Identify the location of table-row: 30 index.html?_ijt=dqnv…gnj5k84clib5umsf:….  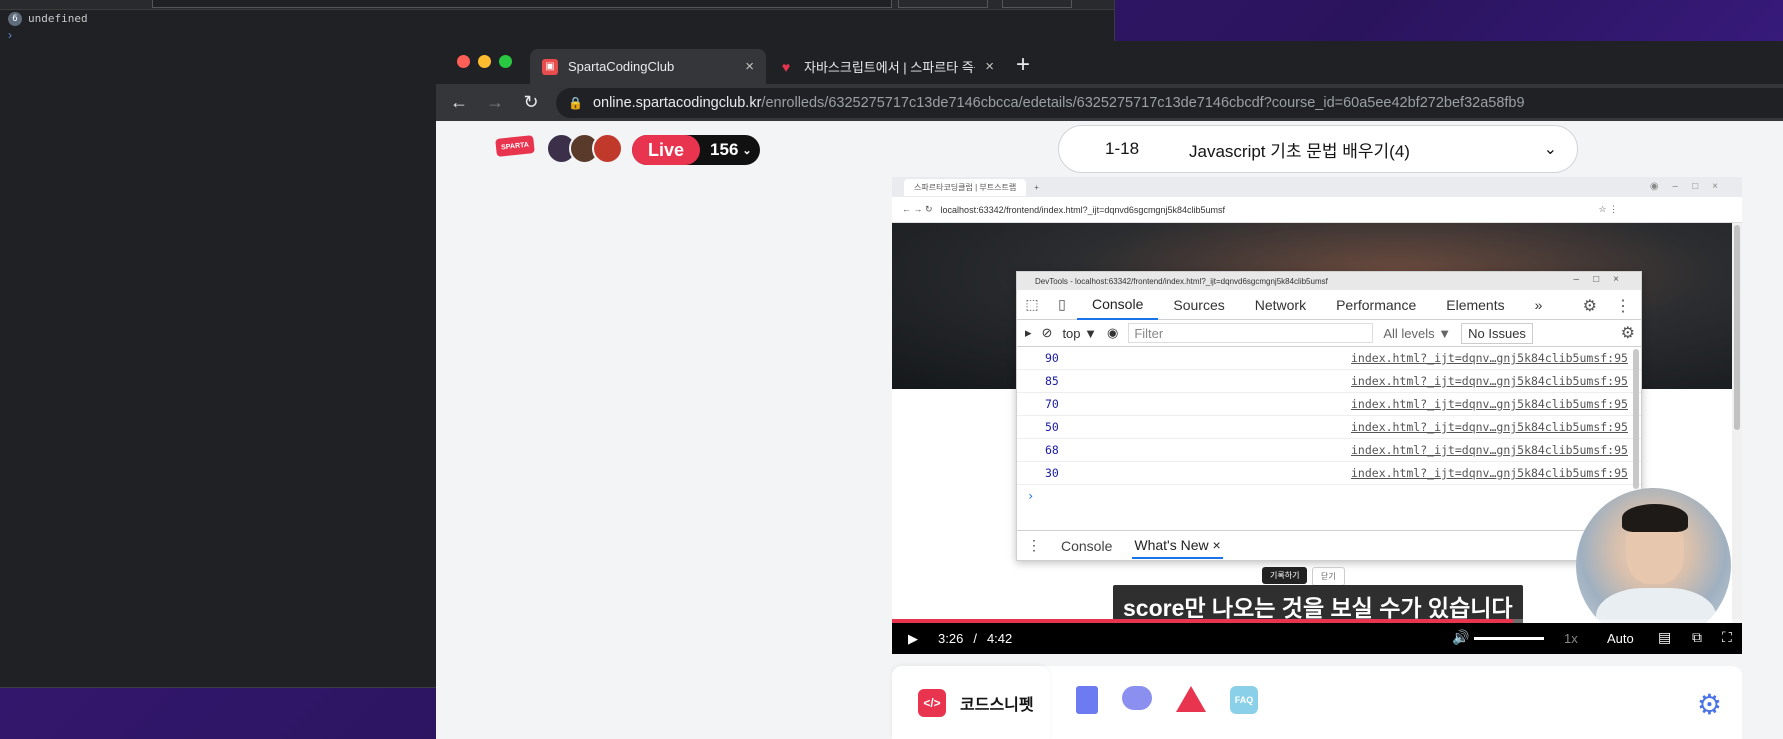
(1329, 473).